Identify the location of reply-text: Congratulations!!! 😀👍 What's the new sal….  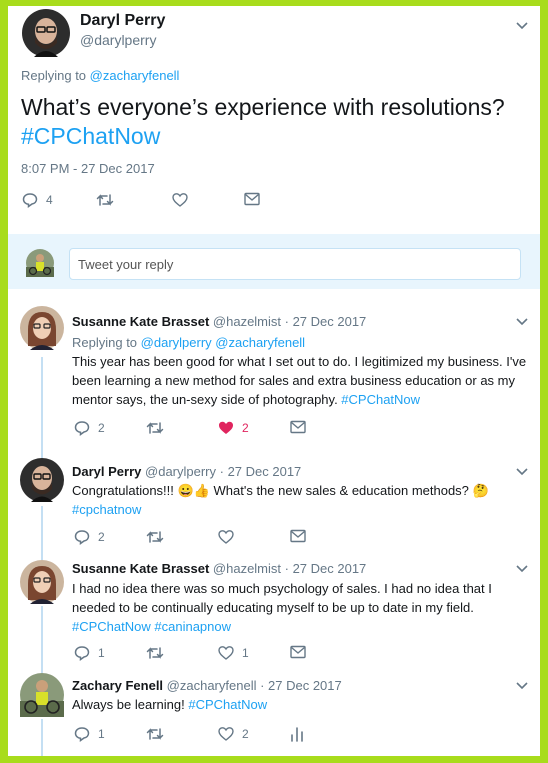
(280, 500).